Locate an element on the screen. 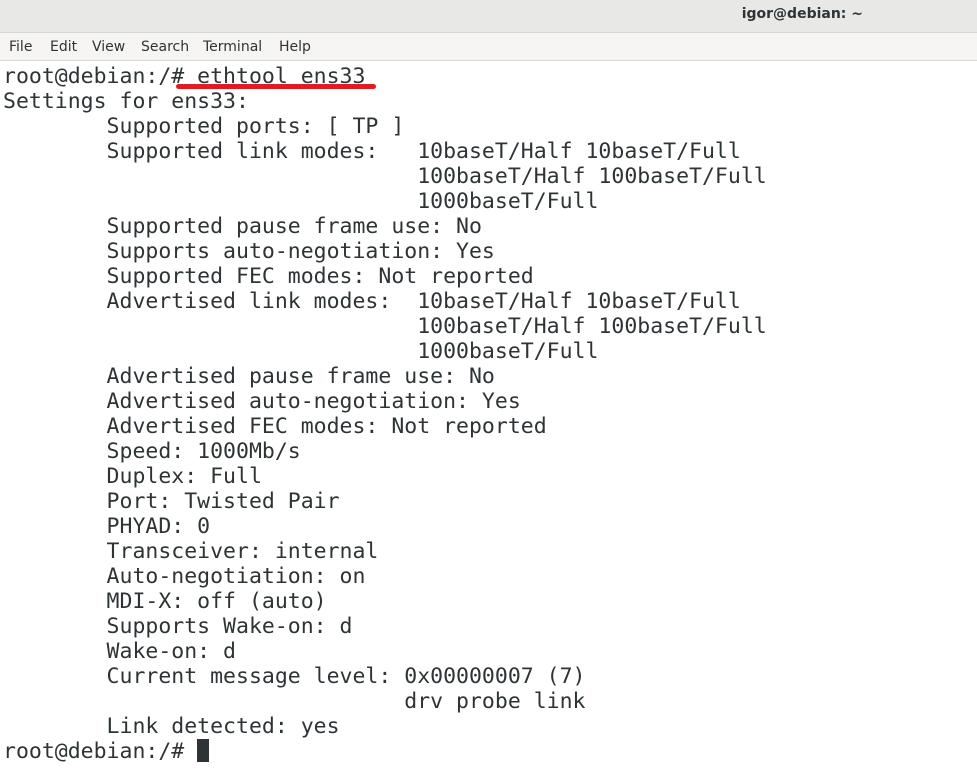  title-bar: igor@debian: ~ is located at coordinates (488, 16).